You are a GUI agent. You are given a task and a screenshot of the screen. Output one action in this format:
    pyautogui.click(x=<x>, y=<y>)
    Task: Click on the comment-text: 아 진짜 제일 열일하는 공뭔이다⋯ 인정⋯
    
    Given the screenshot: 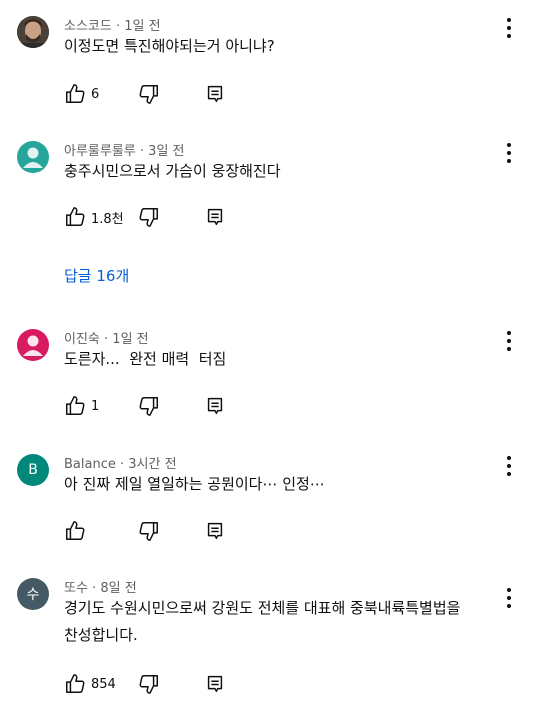 What is the action you would take?
    pyautogui.click(x=194, y=484)
    